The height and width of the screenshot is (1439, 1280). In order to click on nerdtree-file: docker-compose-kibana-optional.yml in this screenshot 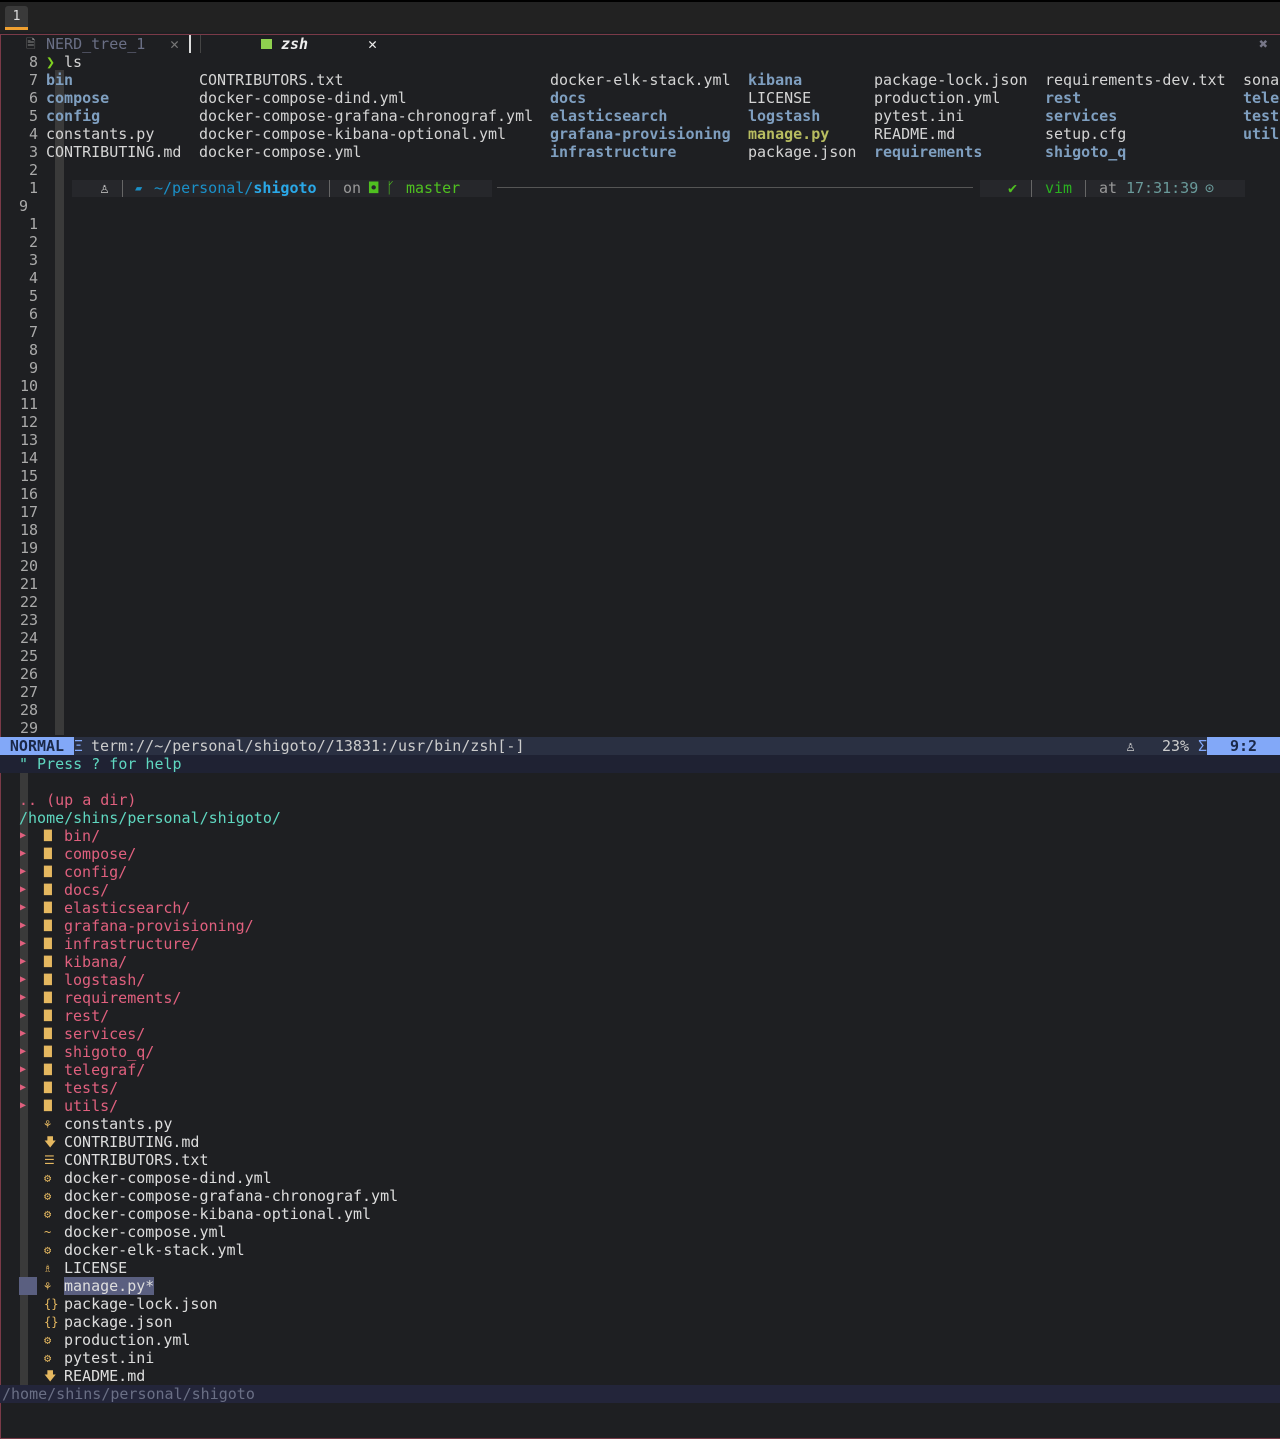, I will do `click(217, 1214)`.